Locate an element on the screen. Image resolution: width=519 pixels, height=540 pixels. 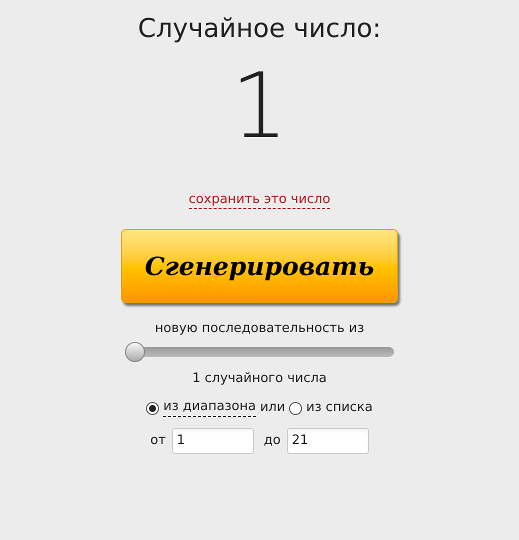
from-field: 1 is located at coordinates (213, 441).